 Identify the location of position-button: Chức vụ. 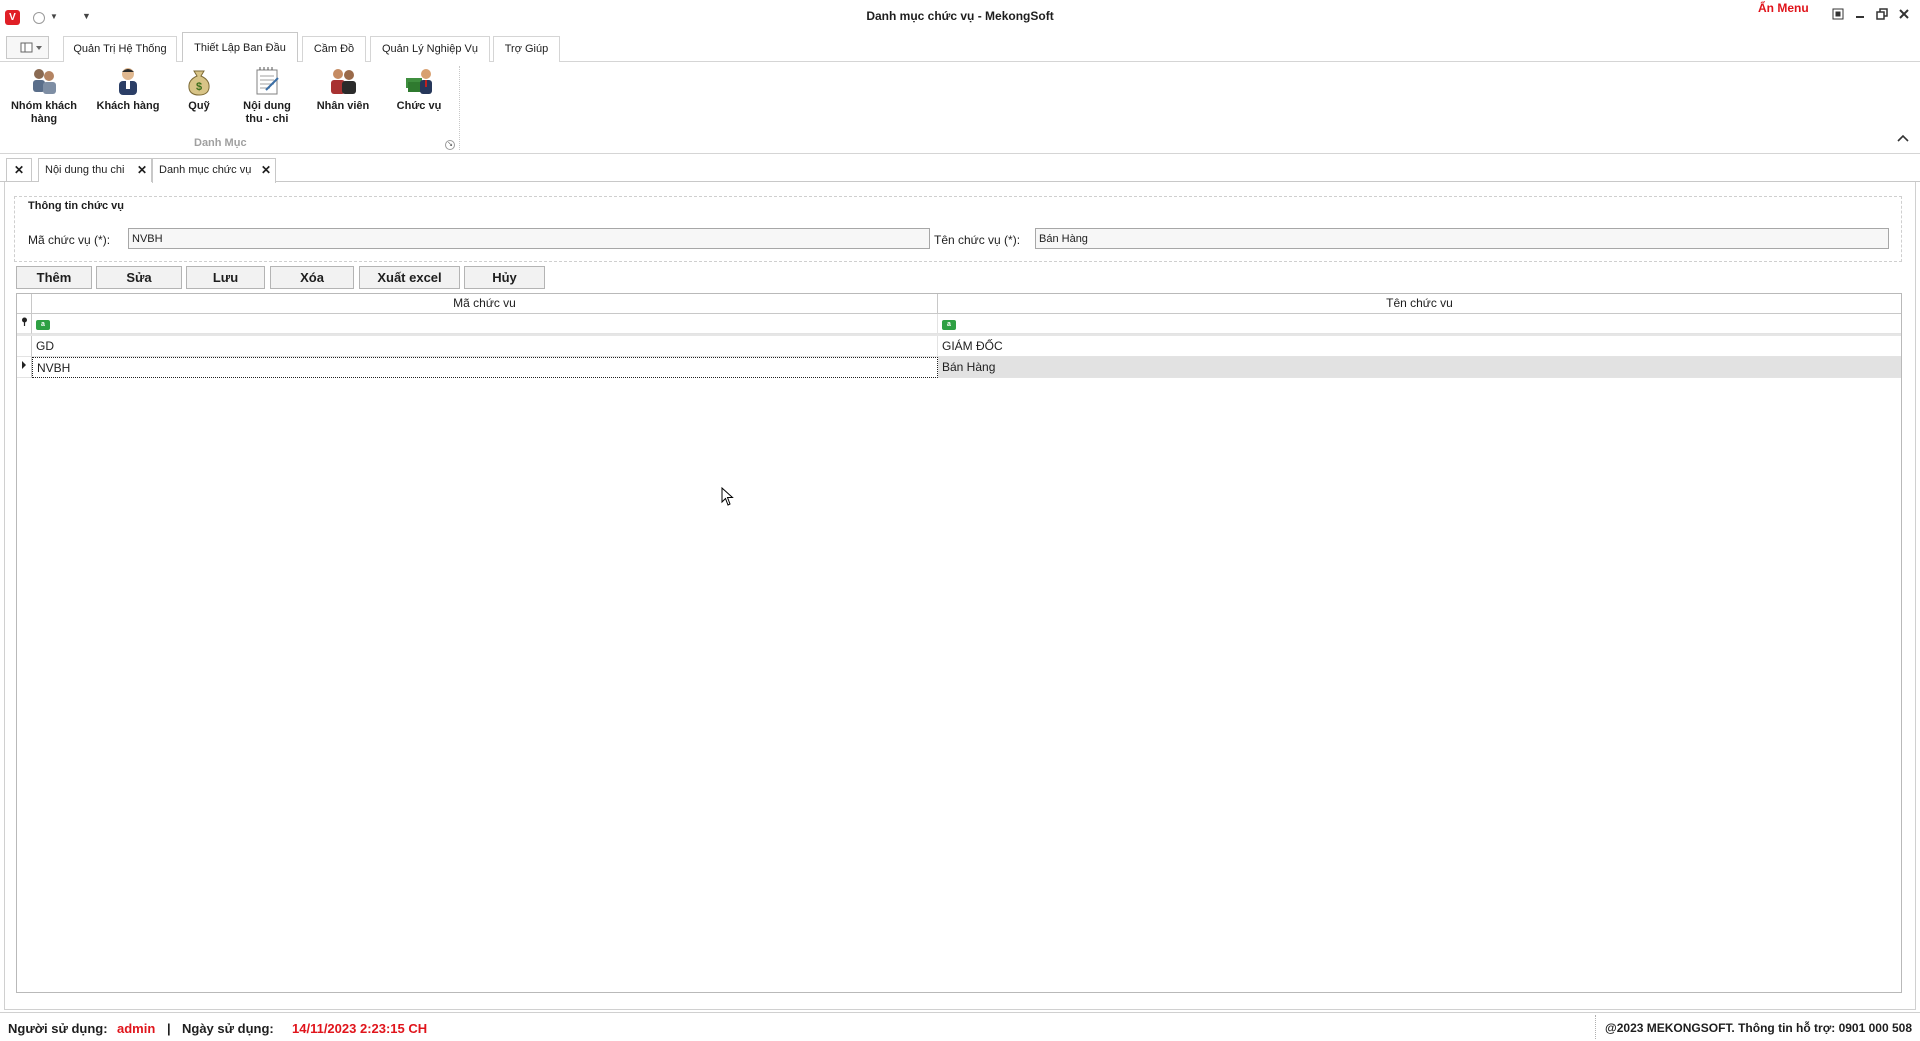
(419, 89).